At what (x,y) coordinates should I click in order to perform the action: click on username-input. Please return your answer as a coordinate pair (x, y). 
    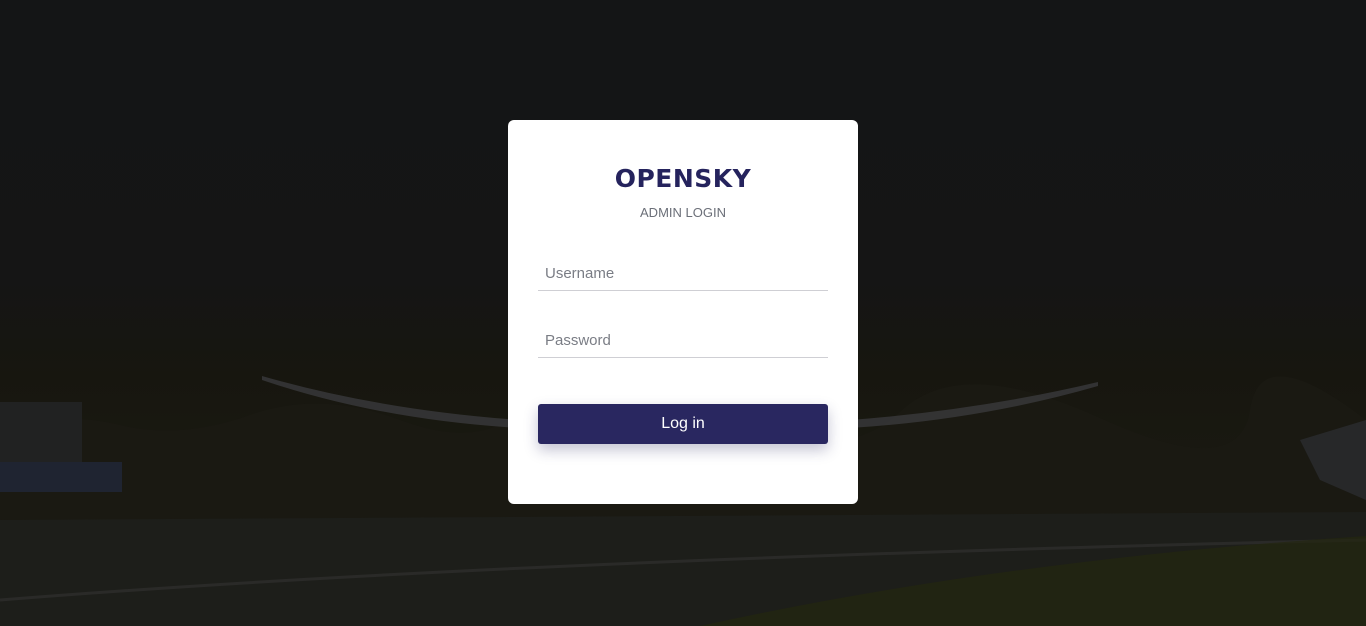
    Looking at the image, I should click on (683, 274).